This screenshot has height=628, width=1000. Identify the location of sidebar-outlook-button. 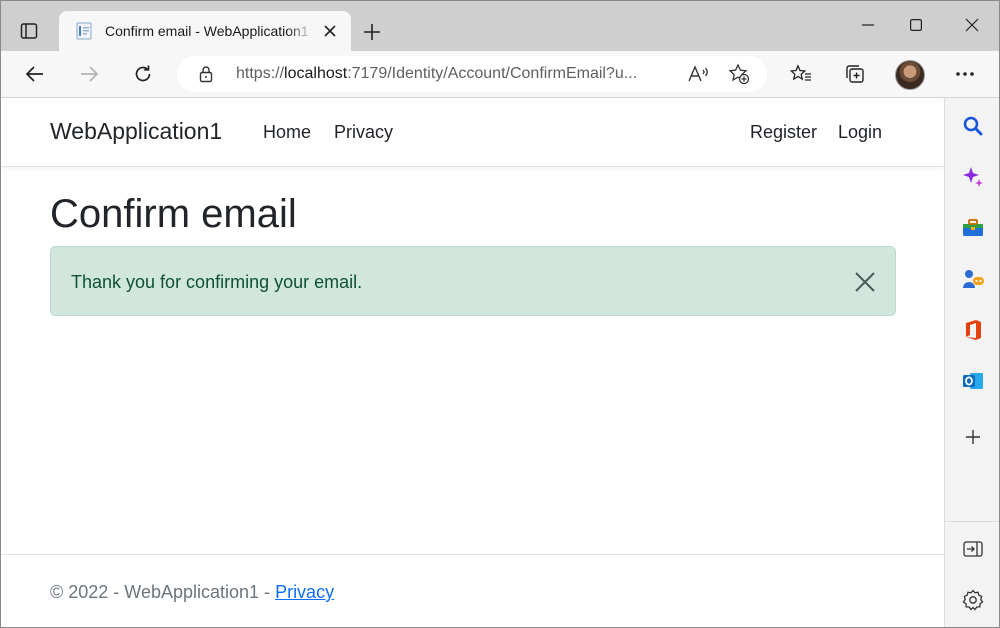
(973, 381).